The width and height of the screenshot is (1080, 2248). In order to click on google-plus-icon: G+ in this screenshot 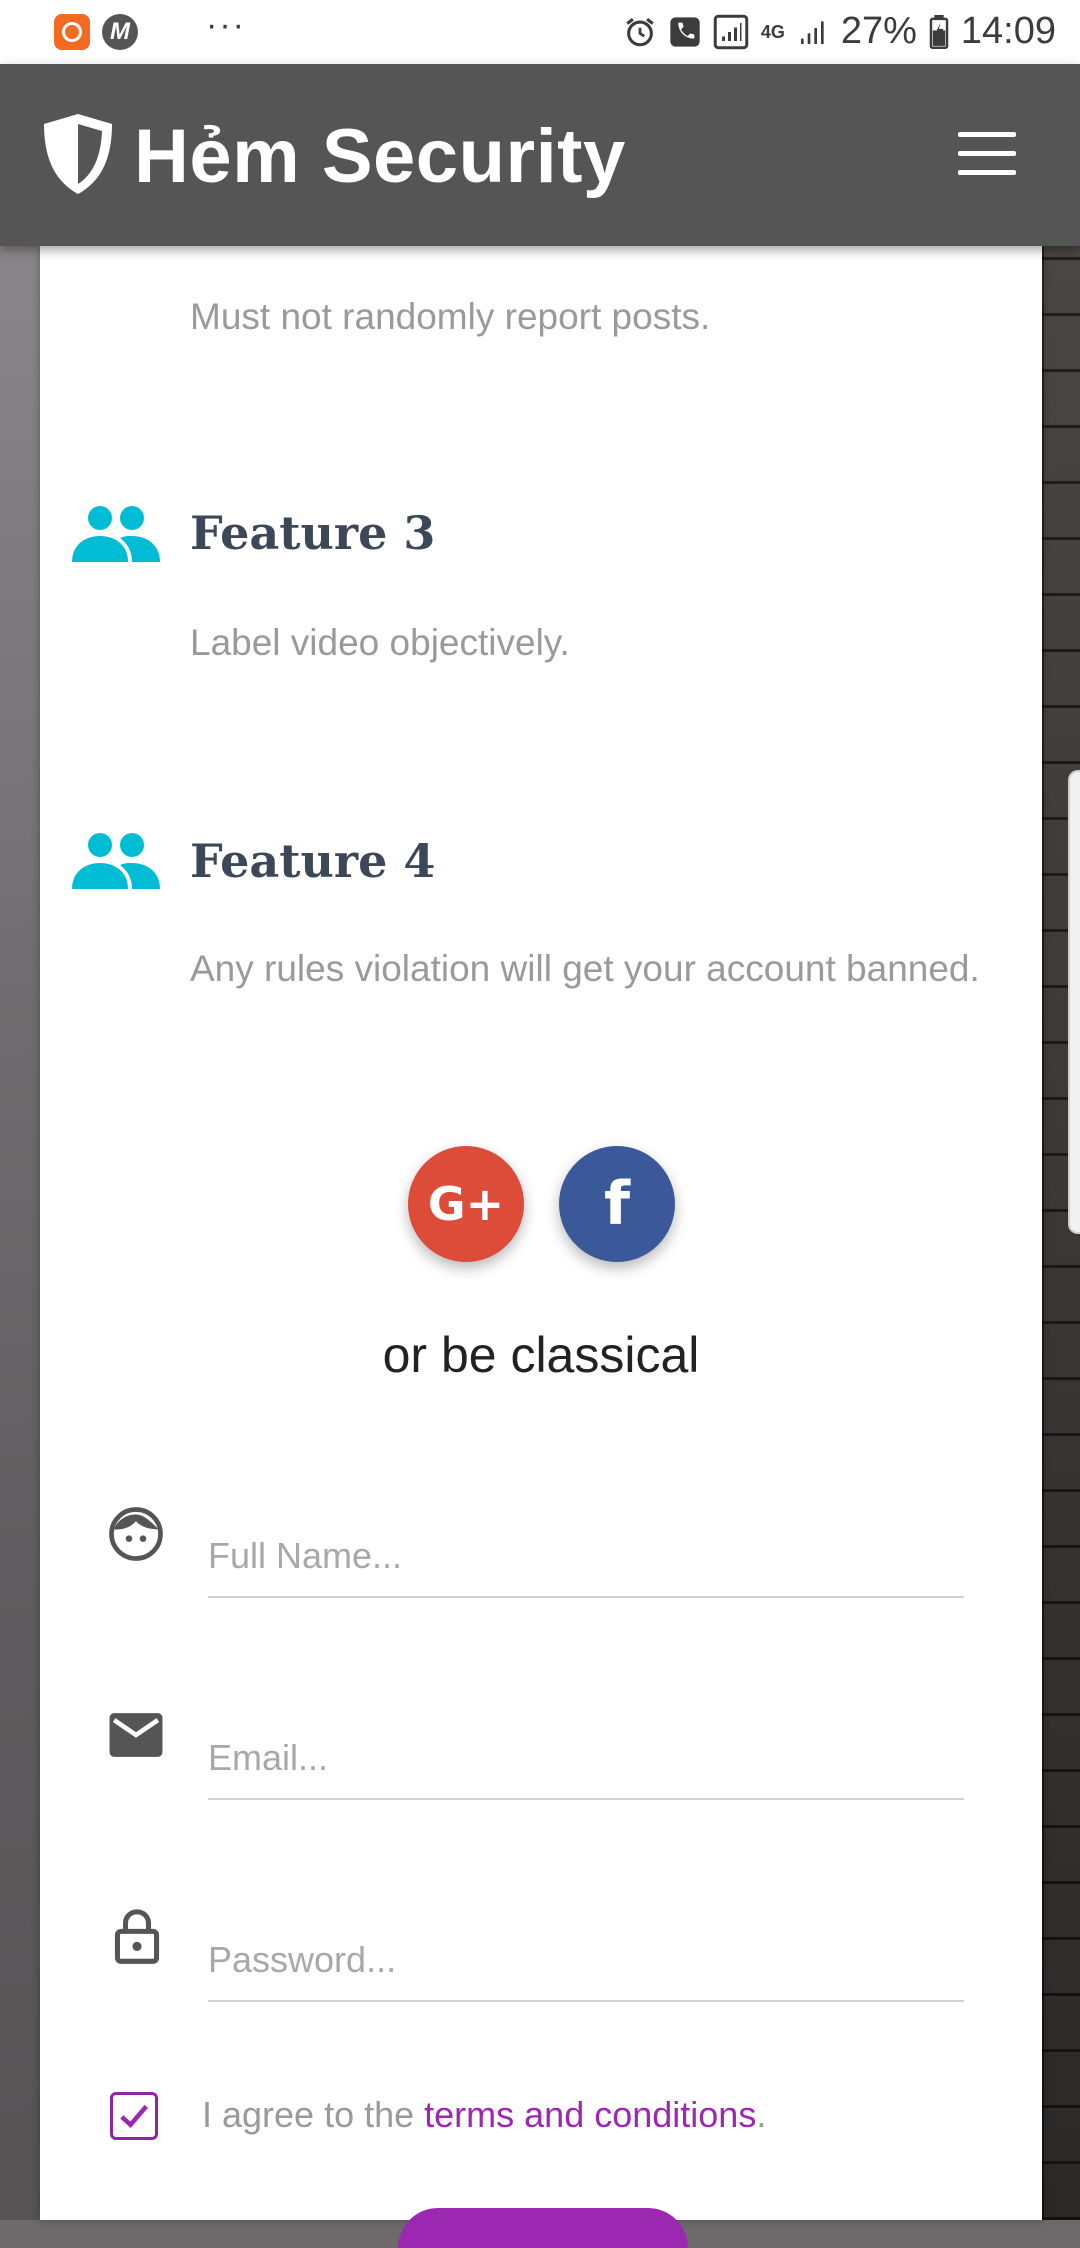, I will do `click(466, 1204)`.